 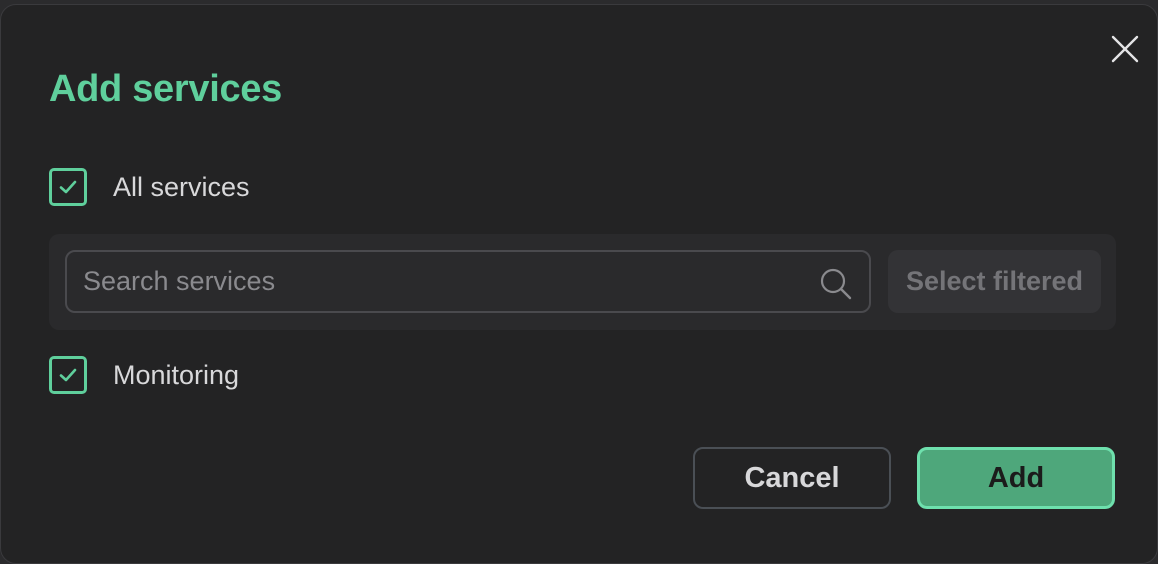 I want to click on search-box, so click(x=468, y=281).